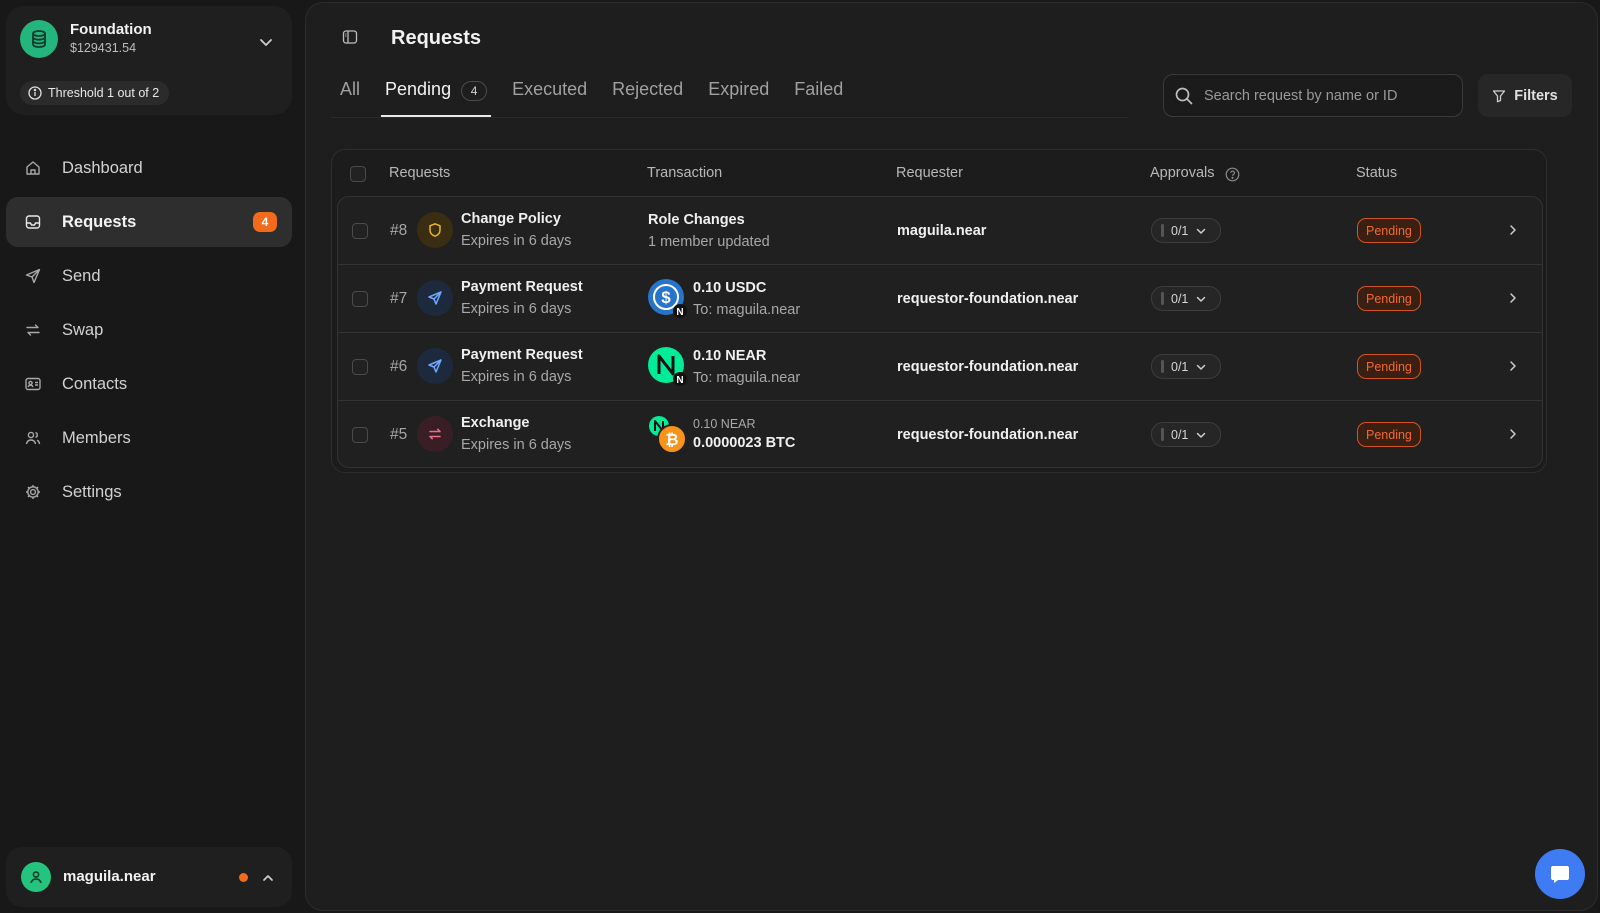 The height and width of the screenshot is (913, 1600). I want to click on tab-label: Rejected, so click(648, 89).